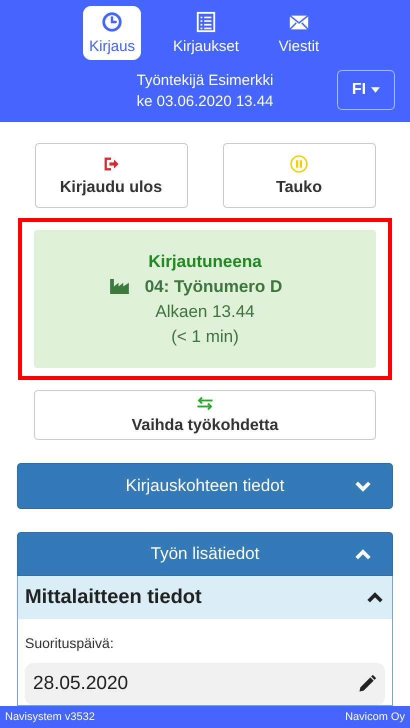 The image size is (410, 728). What do you see at coordinates (205, 81) in the screenshot?
I see `user-name: Työntekijä Esimerkki` at bounding box center [205, 81].